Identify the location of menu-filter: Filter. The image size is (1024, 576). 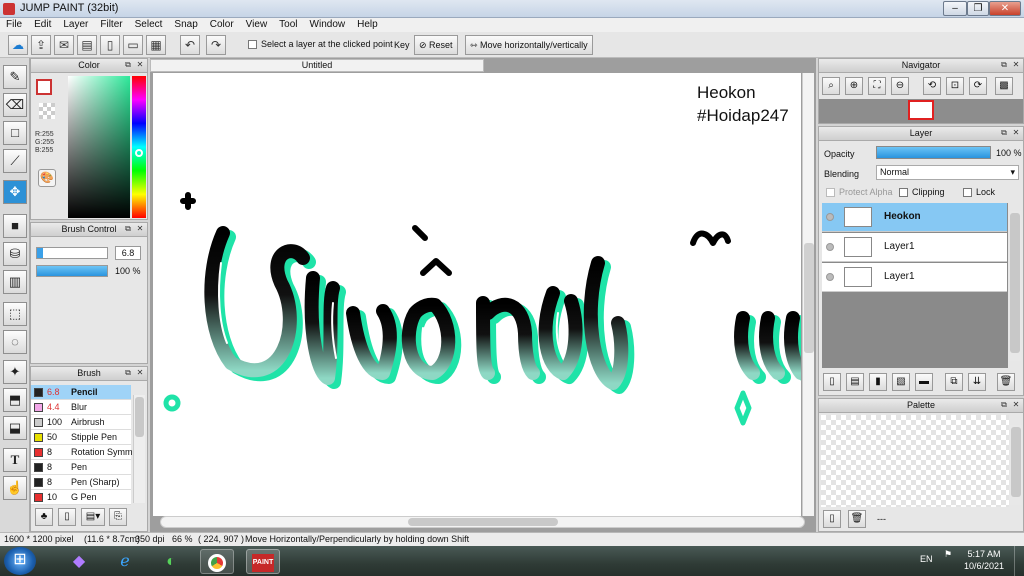
(111, 25).